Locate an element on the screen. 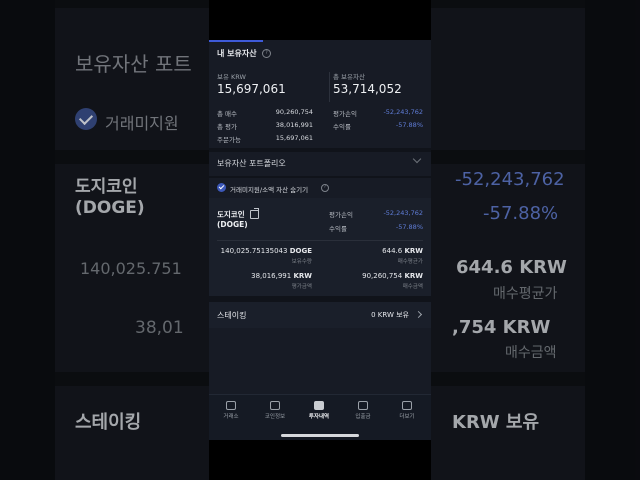 This screenshot has width=640, height=480. nav-label: 더보기 is located at coordinates (407, 417).